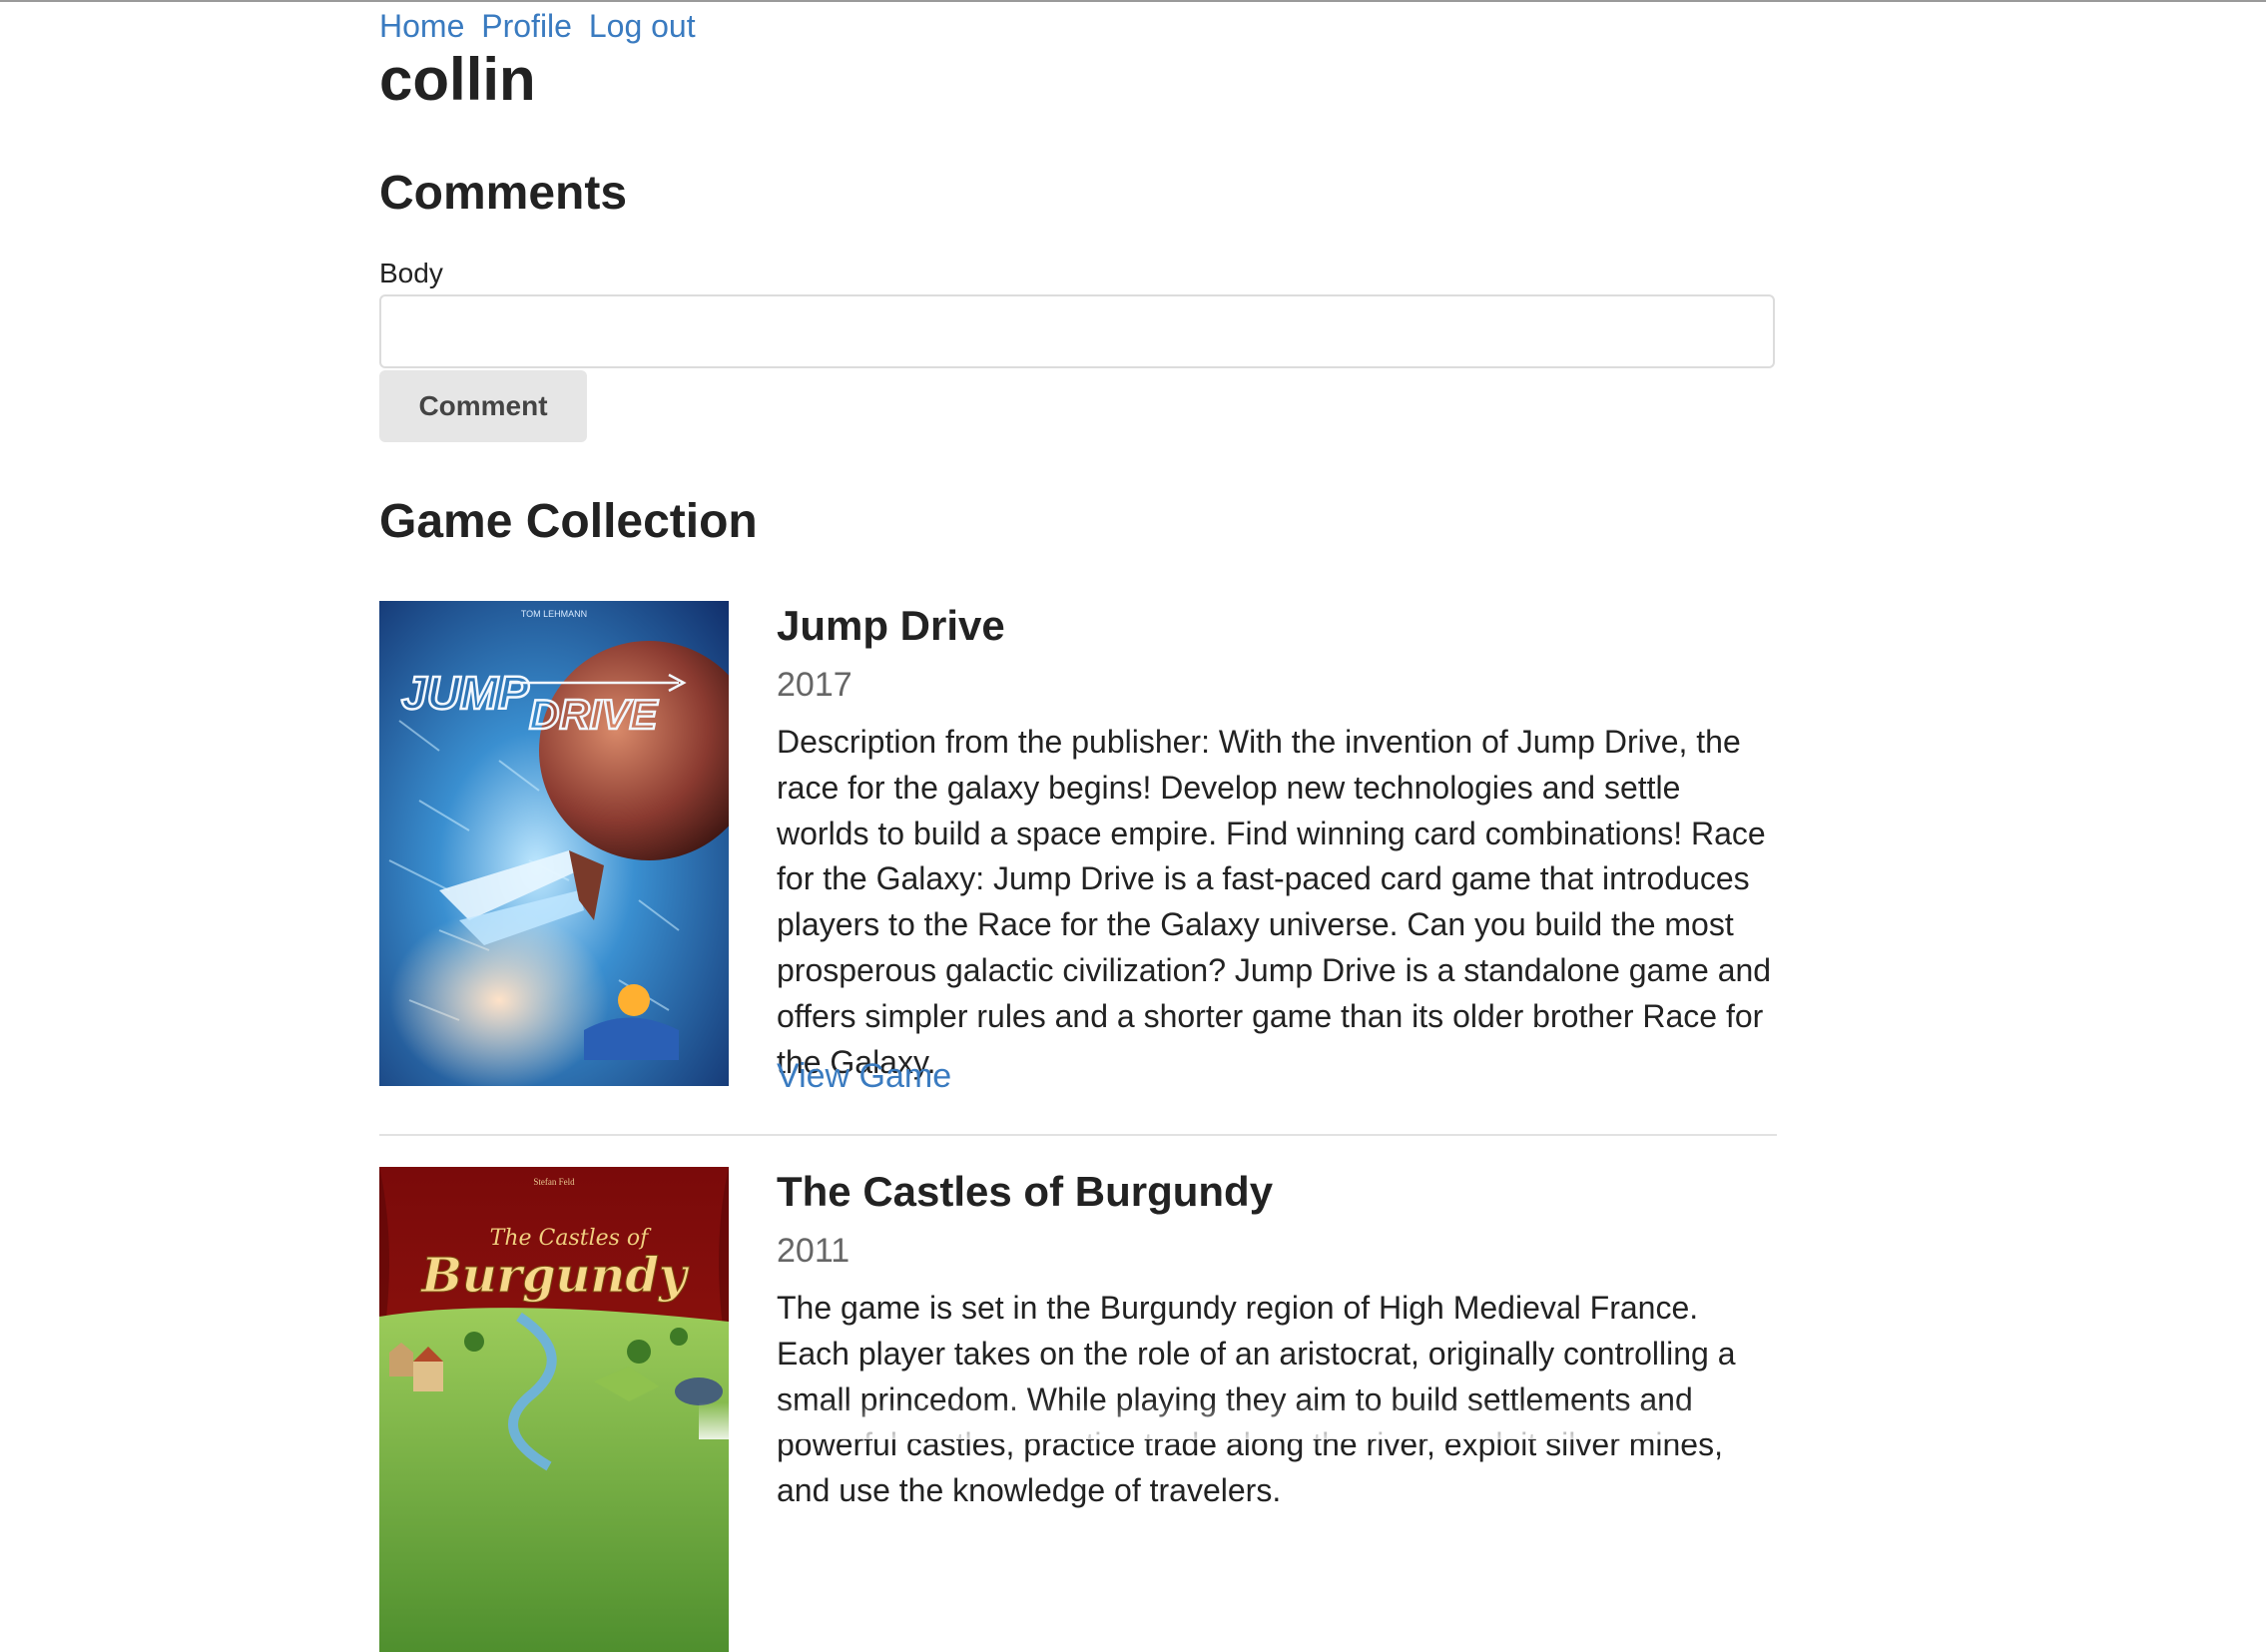 The width and height of the screenshot is (2266, 1652). I want to click on comments-heading: Comments, so click(503, 193).